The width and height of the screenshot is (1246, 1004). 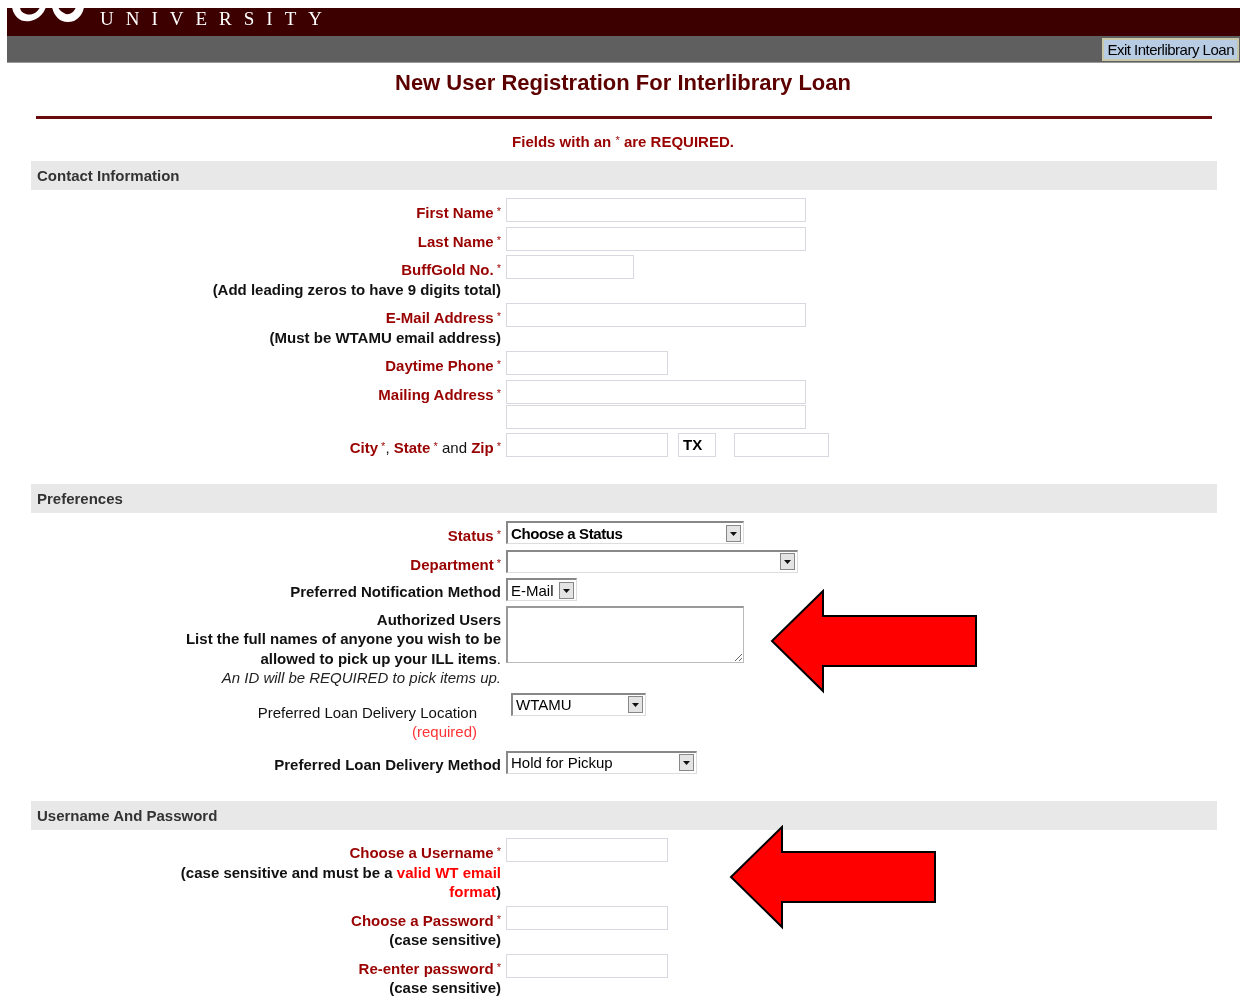 I want to click on dropdown: Hold for Pickup, so click(x=601, y=762).